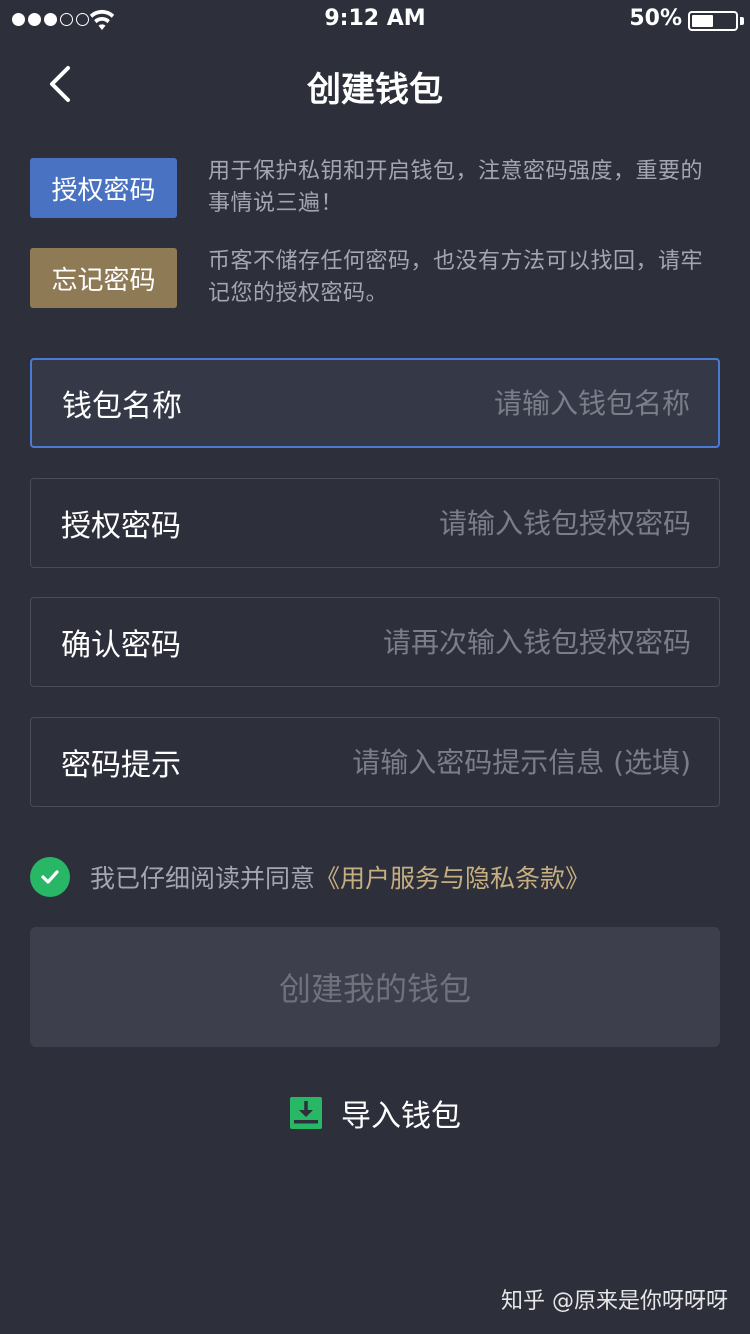 The width and height of the screenshot is (750, 1334). Describe the element at coordinates (456, 523) in the screenshot. I see `auth-password-input` at that location.